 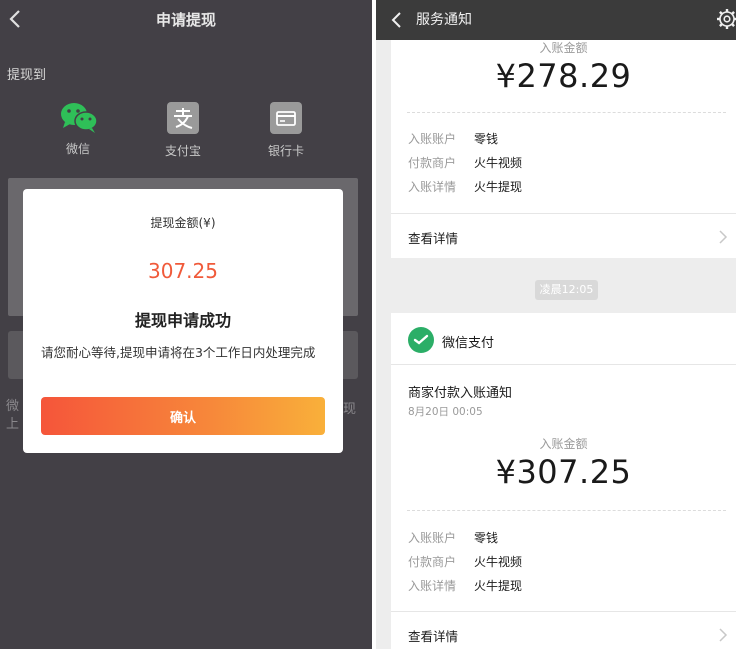 What do you see at coordinates (286, 120) in the screenshot?
I see `bank-card-icon` at bounding box center [286, 120].